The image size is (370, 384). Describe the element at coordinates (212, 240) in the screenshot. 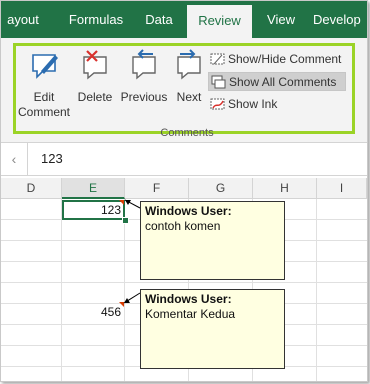

I see `comment-box: Windows User: contoh komen` at that location.